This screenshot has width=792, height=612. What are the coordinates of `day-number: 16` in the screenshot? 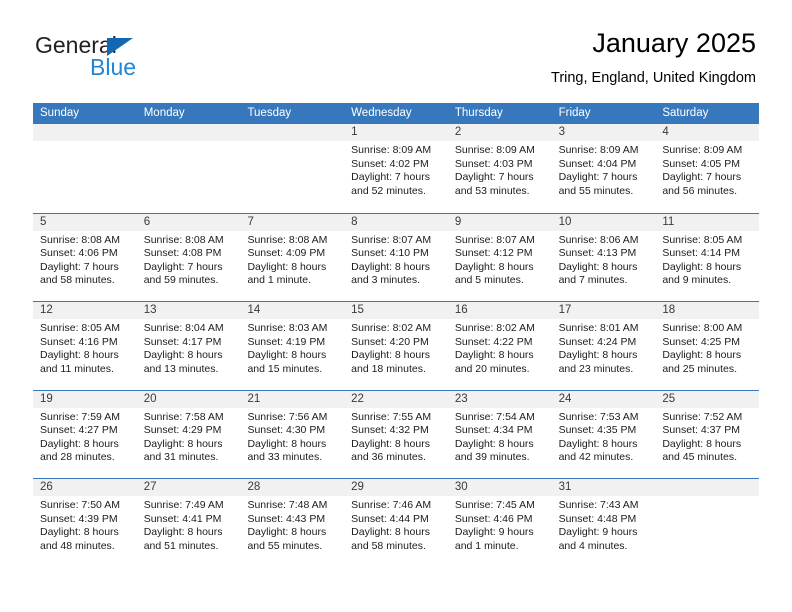 It's located at (499, 310).